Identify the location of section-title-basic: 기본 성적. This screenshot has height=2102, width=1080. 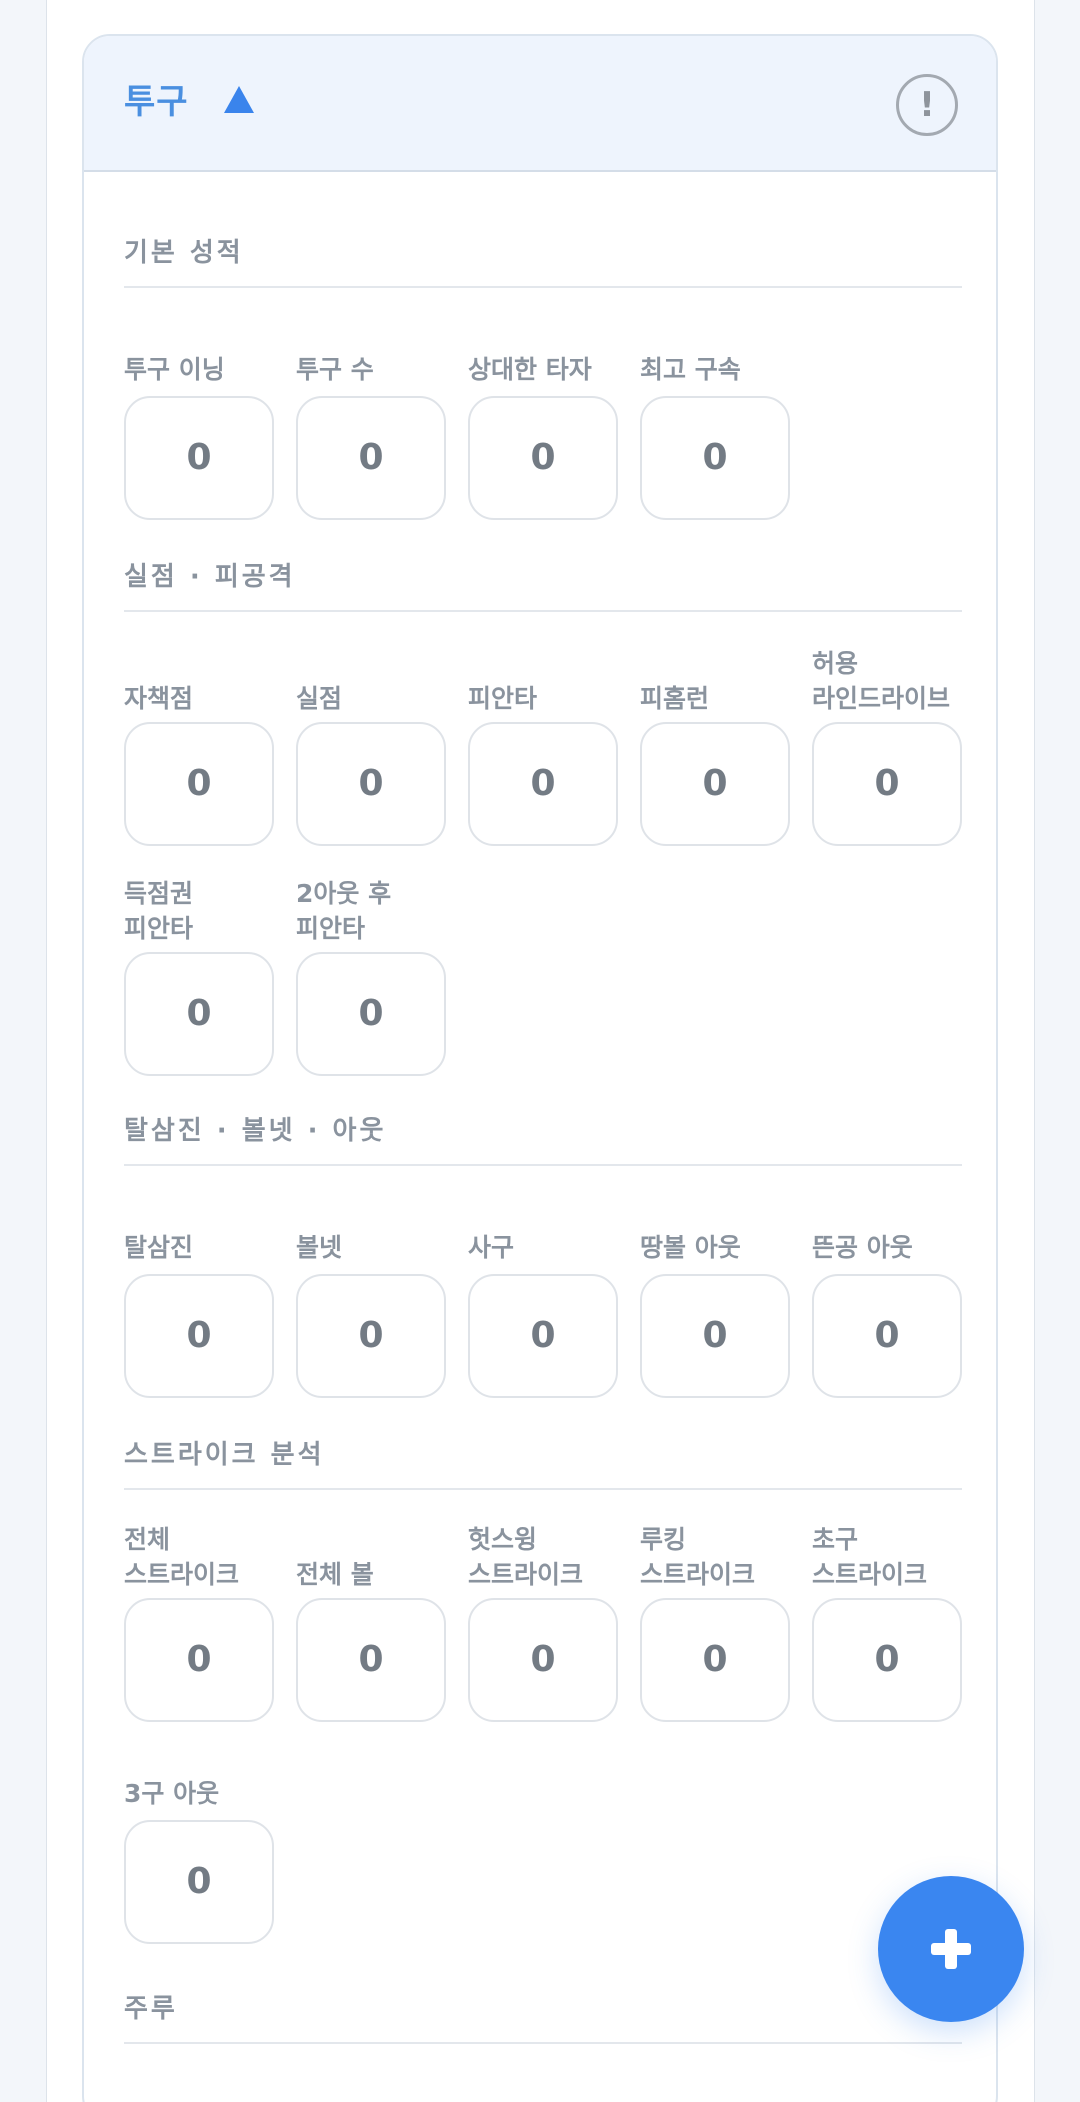
(184, 253).